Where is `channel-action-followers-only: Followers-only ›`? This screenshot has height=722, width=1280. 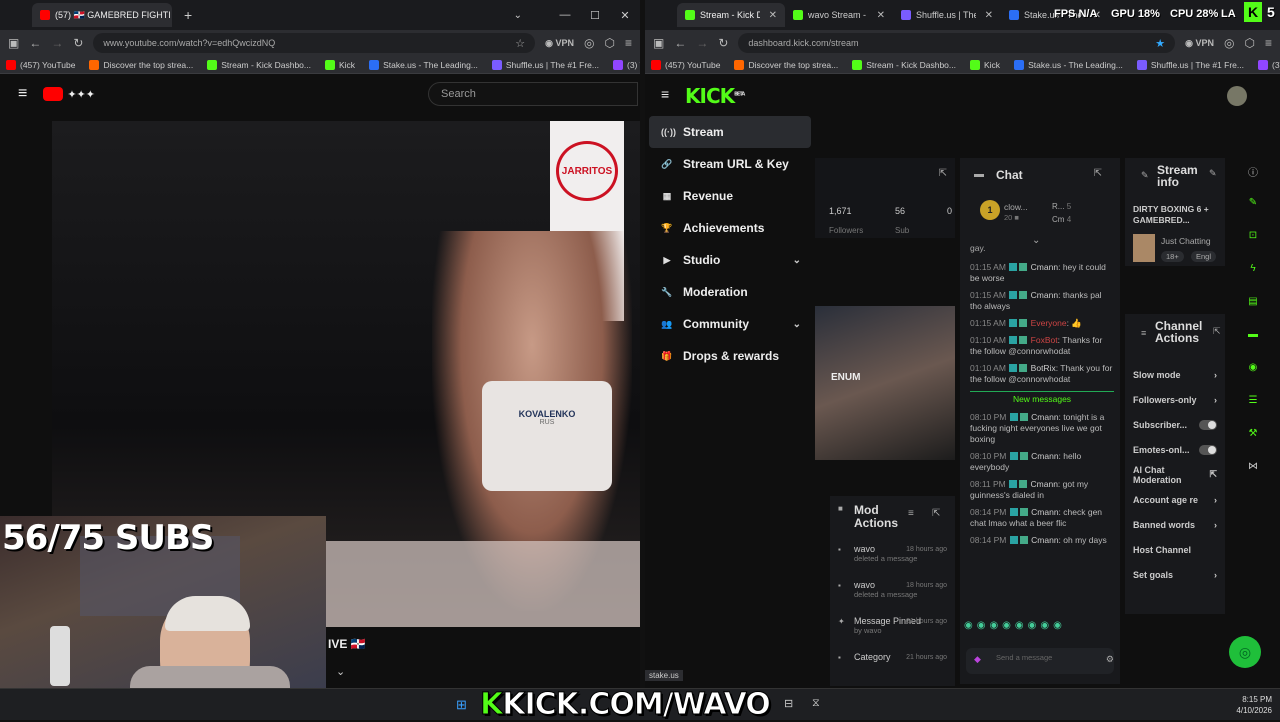 channel-action-followers-only: Followers-only › is located at coordinates (1179, 399).